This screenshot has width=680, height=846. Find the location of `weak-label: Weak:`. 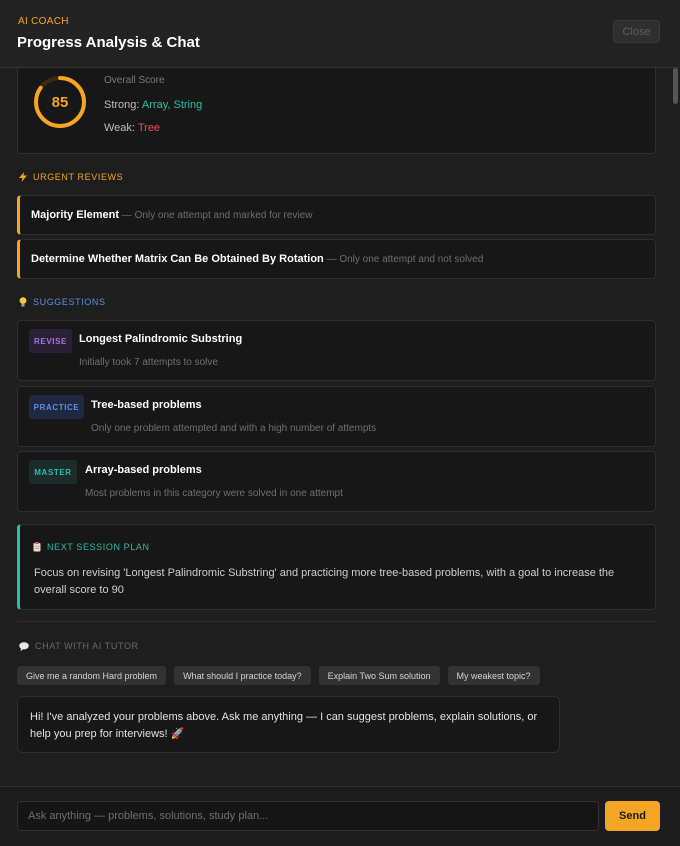

weak-label: Weak: is located at coordinates (119, 128).